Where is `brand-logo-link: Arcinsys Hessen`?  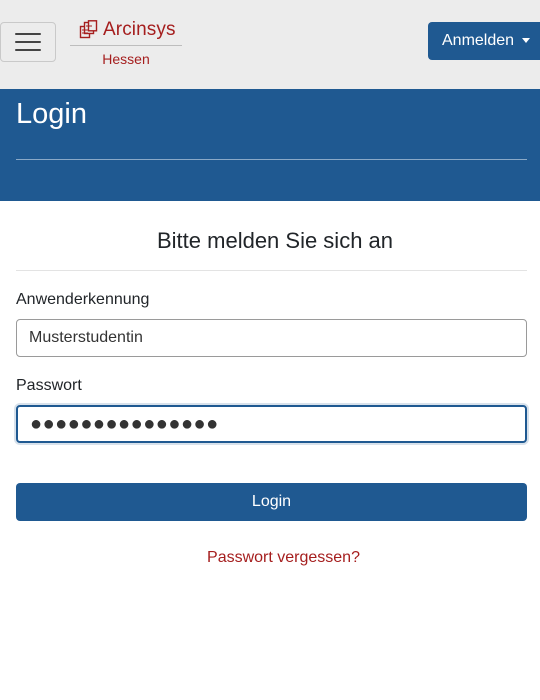
brand-logo-link: Arcinsys Hessen is located at coordinates (126, 40).